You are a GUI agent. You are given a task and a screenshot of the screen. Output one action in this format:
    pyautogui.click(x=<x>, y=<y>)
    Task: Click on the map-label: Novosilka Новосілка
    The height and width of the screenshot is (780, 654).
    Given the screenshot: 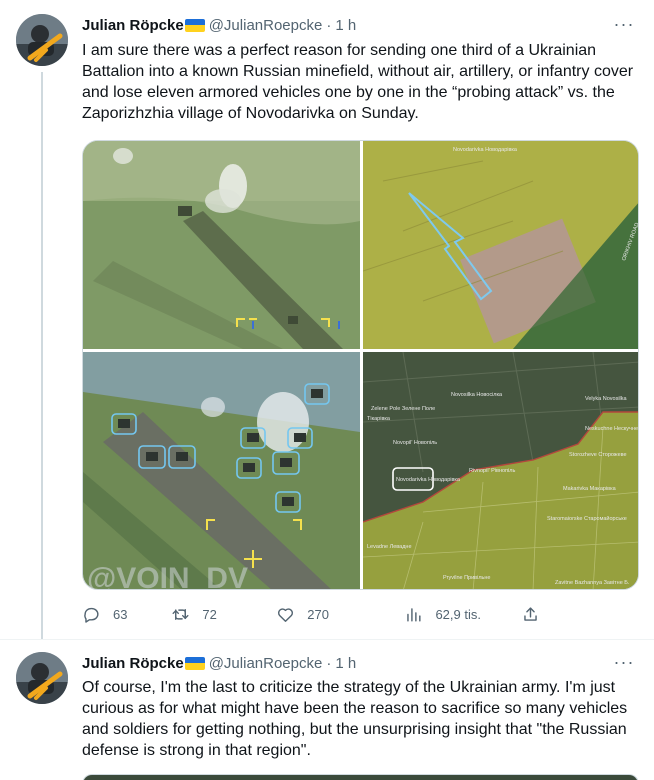 What is the action you would take?
    pyautogui.click(x=477, y=395)
    